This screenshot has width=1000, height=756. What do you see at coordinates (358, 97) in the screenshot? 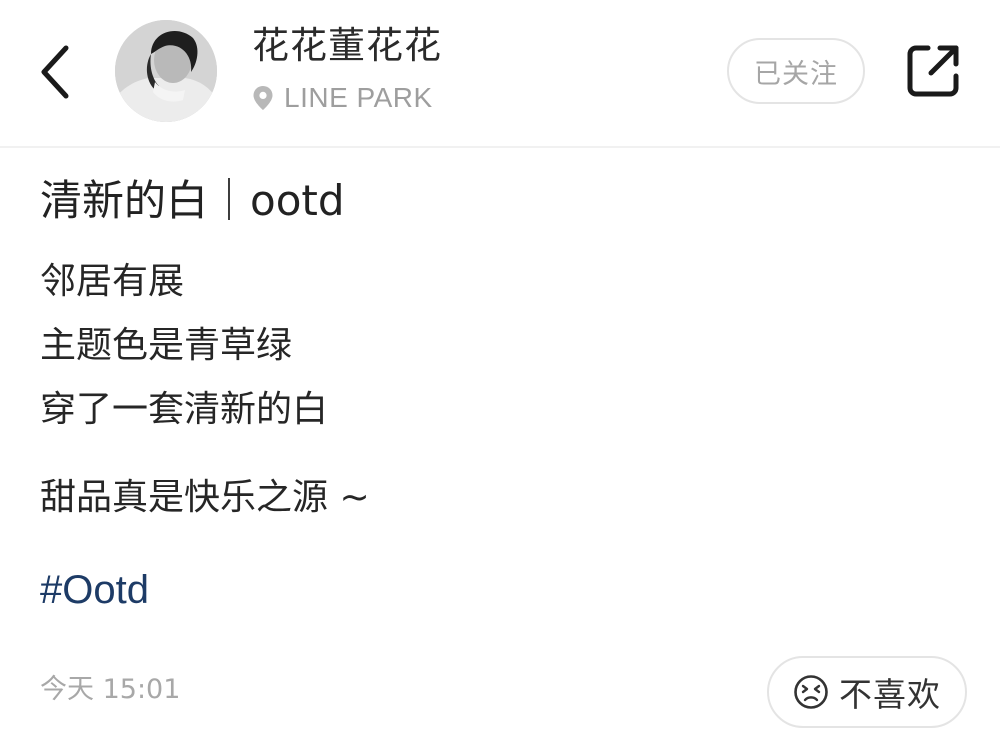
I see `location-label: LINE PARK` at bounding box center [358, 97].